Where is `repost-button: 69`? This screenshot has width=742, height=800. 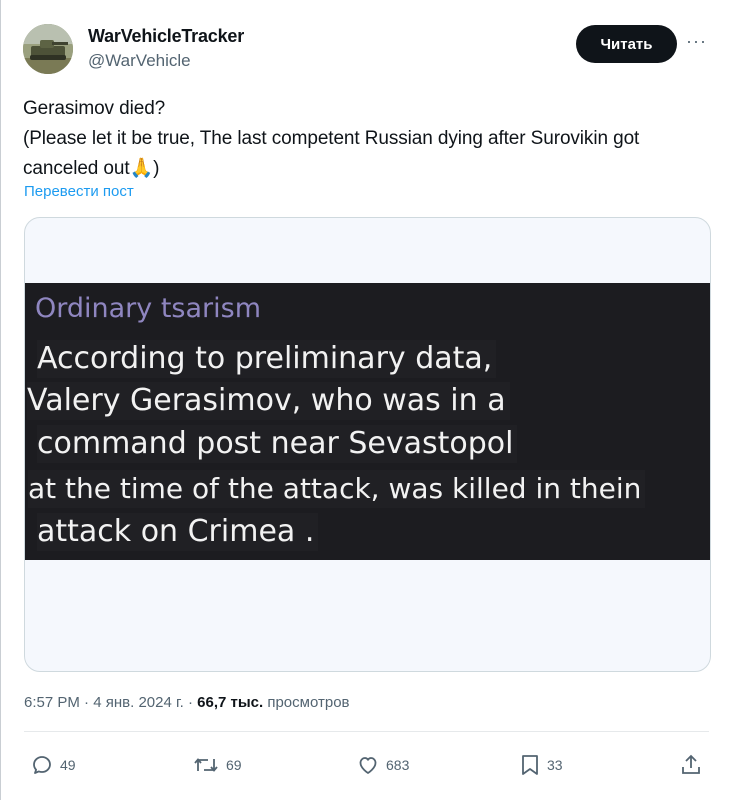
repost-button: 69 is located at coordinates (217, 765).